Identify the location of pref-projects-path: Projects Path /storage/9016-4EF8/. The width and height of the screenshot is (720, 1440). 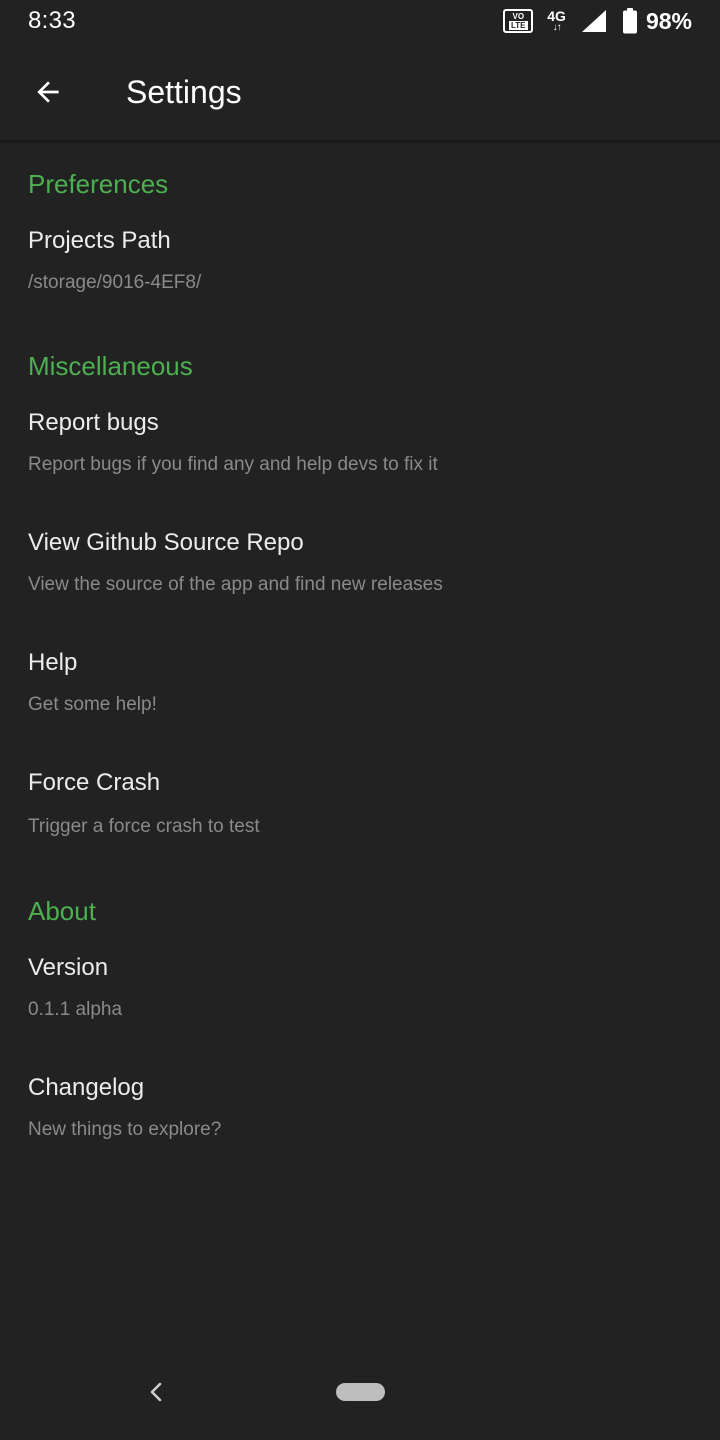
(360, 276).